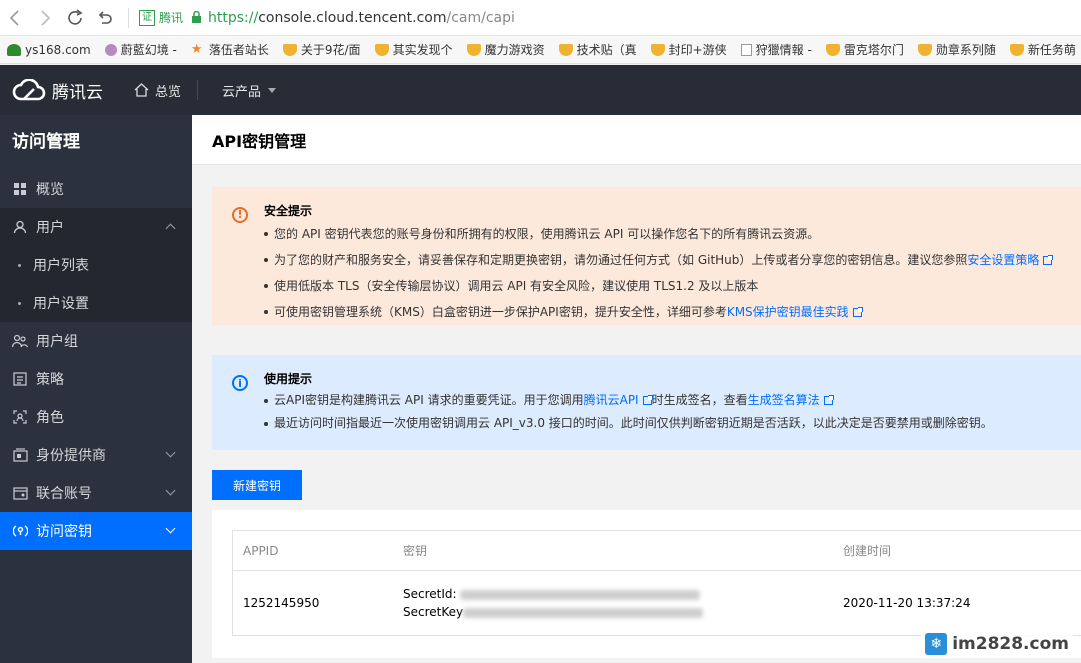  What do you see at coordinates (96, 493) in the screenshot?
I see `sidebar-item-federated: 联合账号` at bounding box center [96, 493].